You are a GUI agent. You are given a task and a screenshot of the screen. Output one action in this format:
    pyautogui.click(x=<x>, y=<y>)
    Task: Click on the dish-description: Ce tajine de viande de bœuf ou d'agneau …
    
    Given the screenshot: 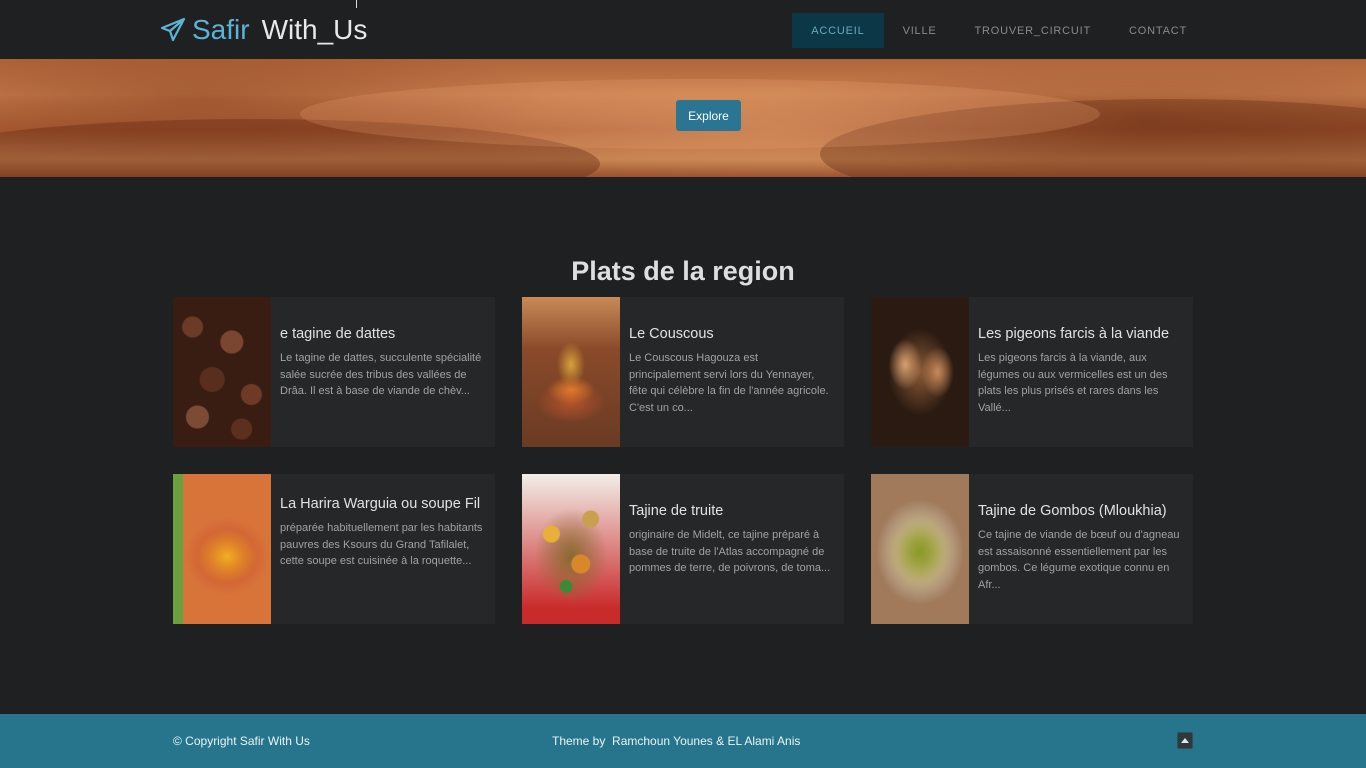 What is the action you would take?
    pyautogui.click(x=1079, y=560)
    